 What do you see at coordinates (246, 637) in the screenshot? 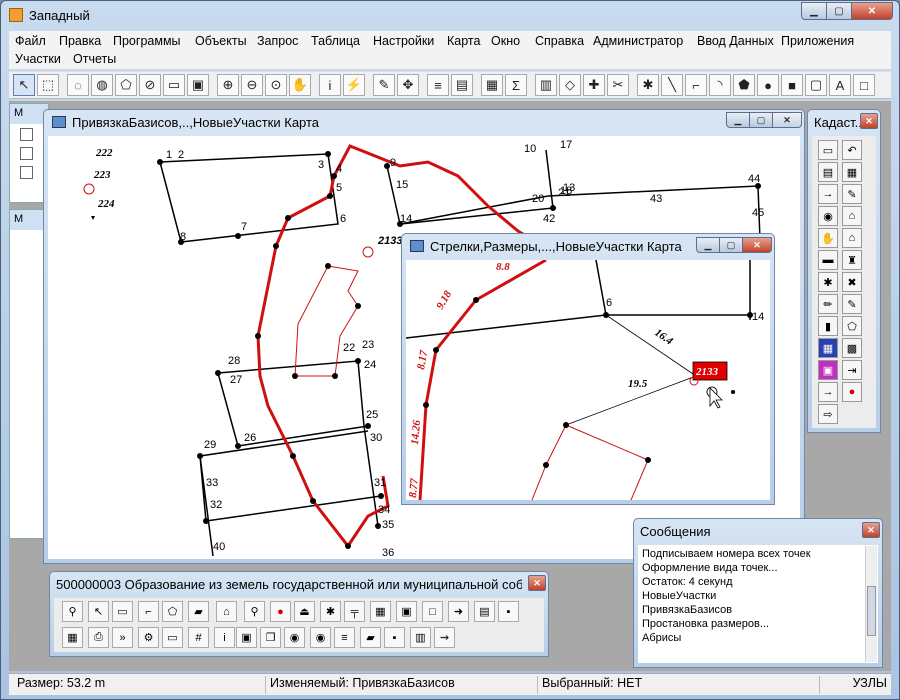
I see `photo-icon: ▣` at bounding box center [246, 637].